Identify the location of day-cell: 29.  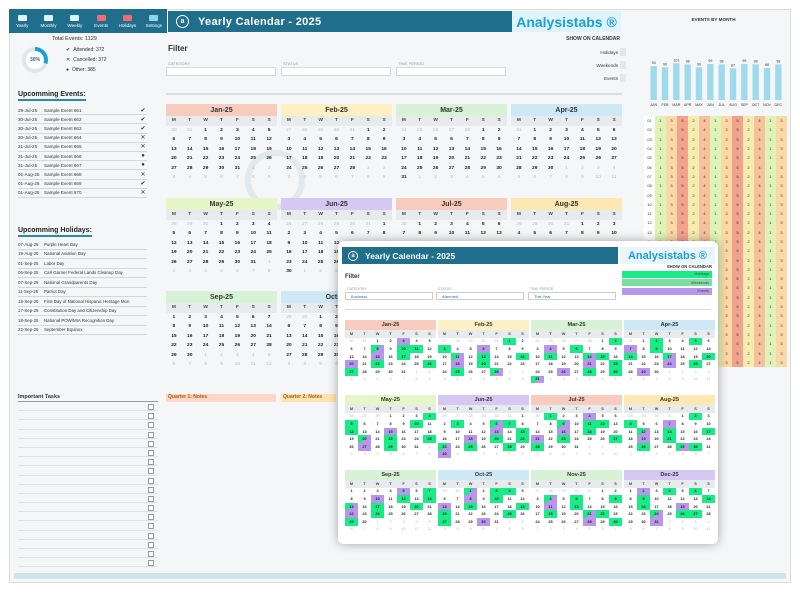
(190, 225).